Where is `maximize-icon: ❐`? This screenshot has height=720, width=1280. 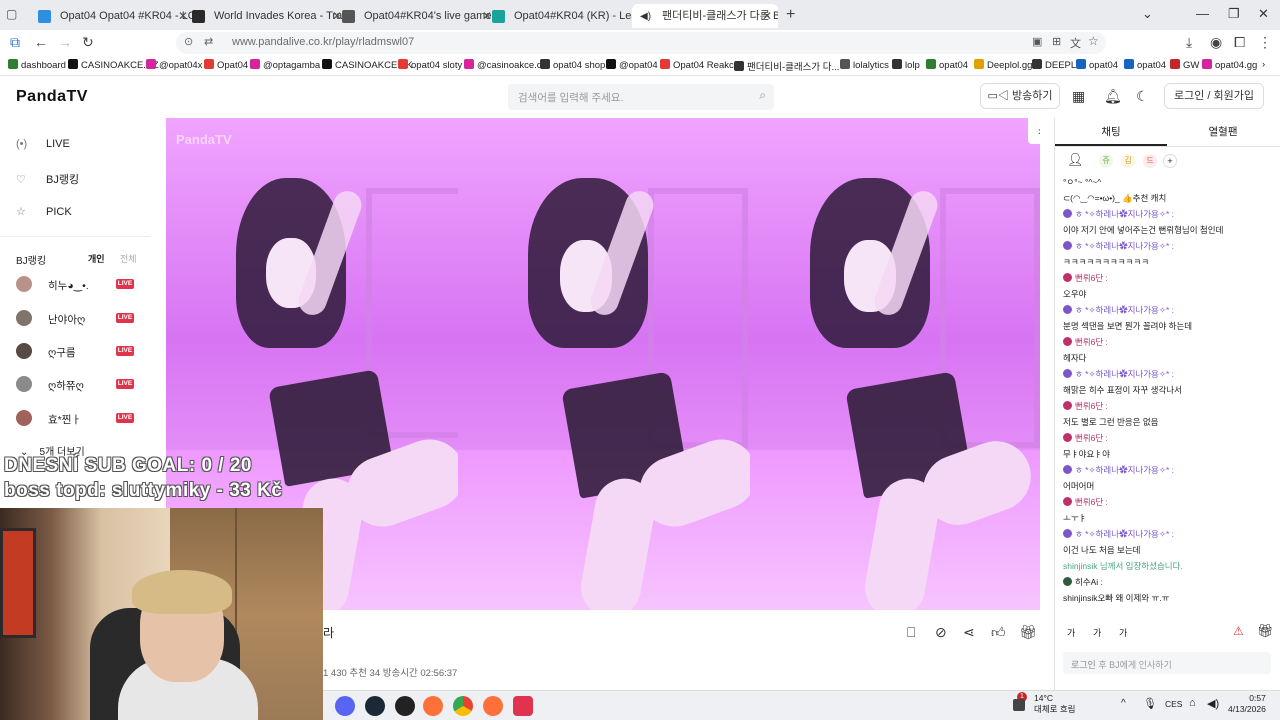
maximize-icon: ❐ is located at coordinates (1234, 14).